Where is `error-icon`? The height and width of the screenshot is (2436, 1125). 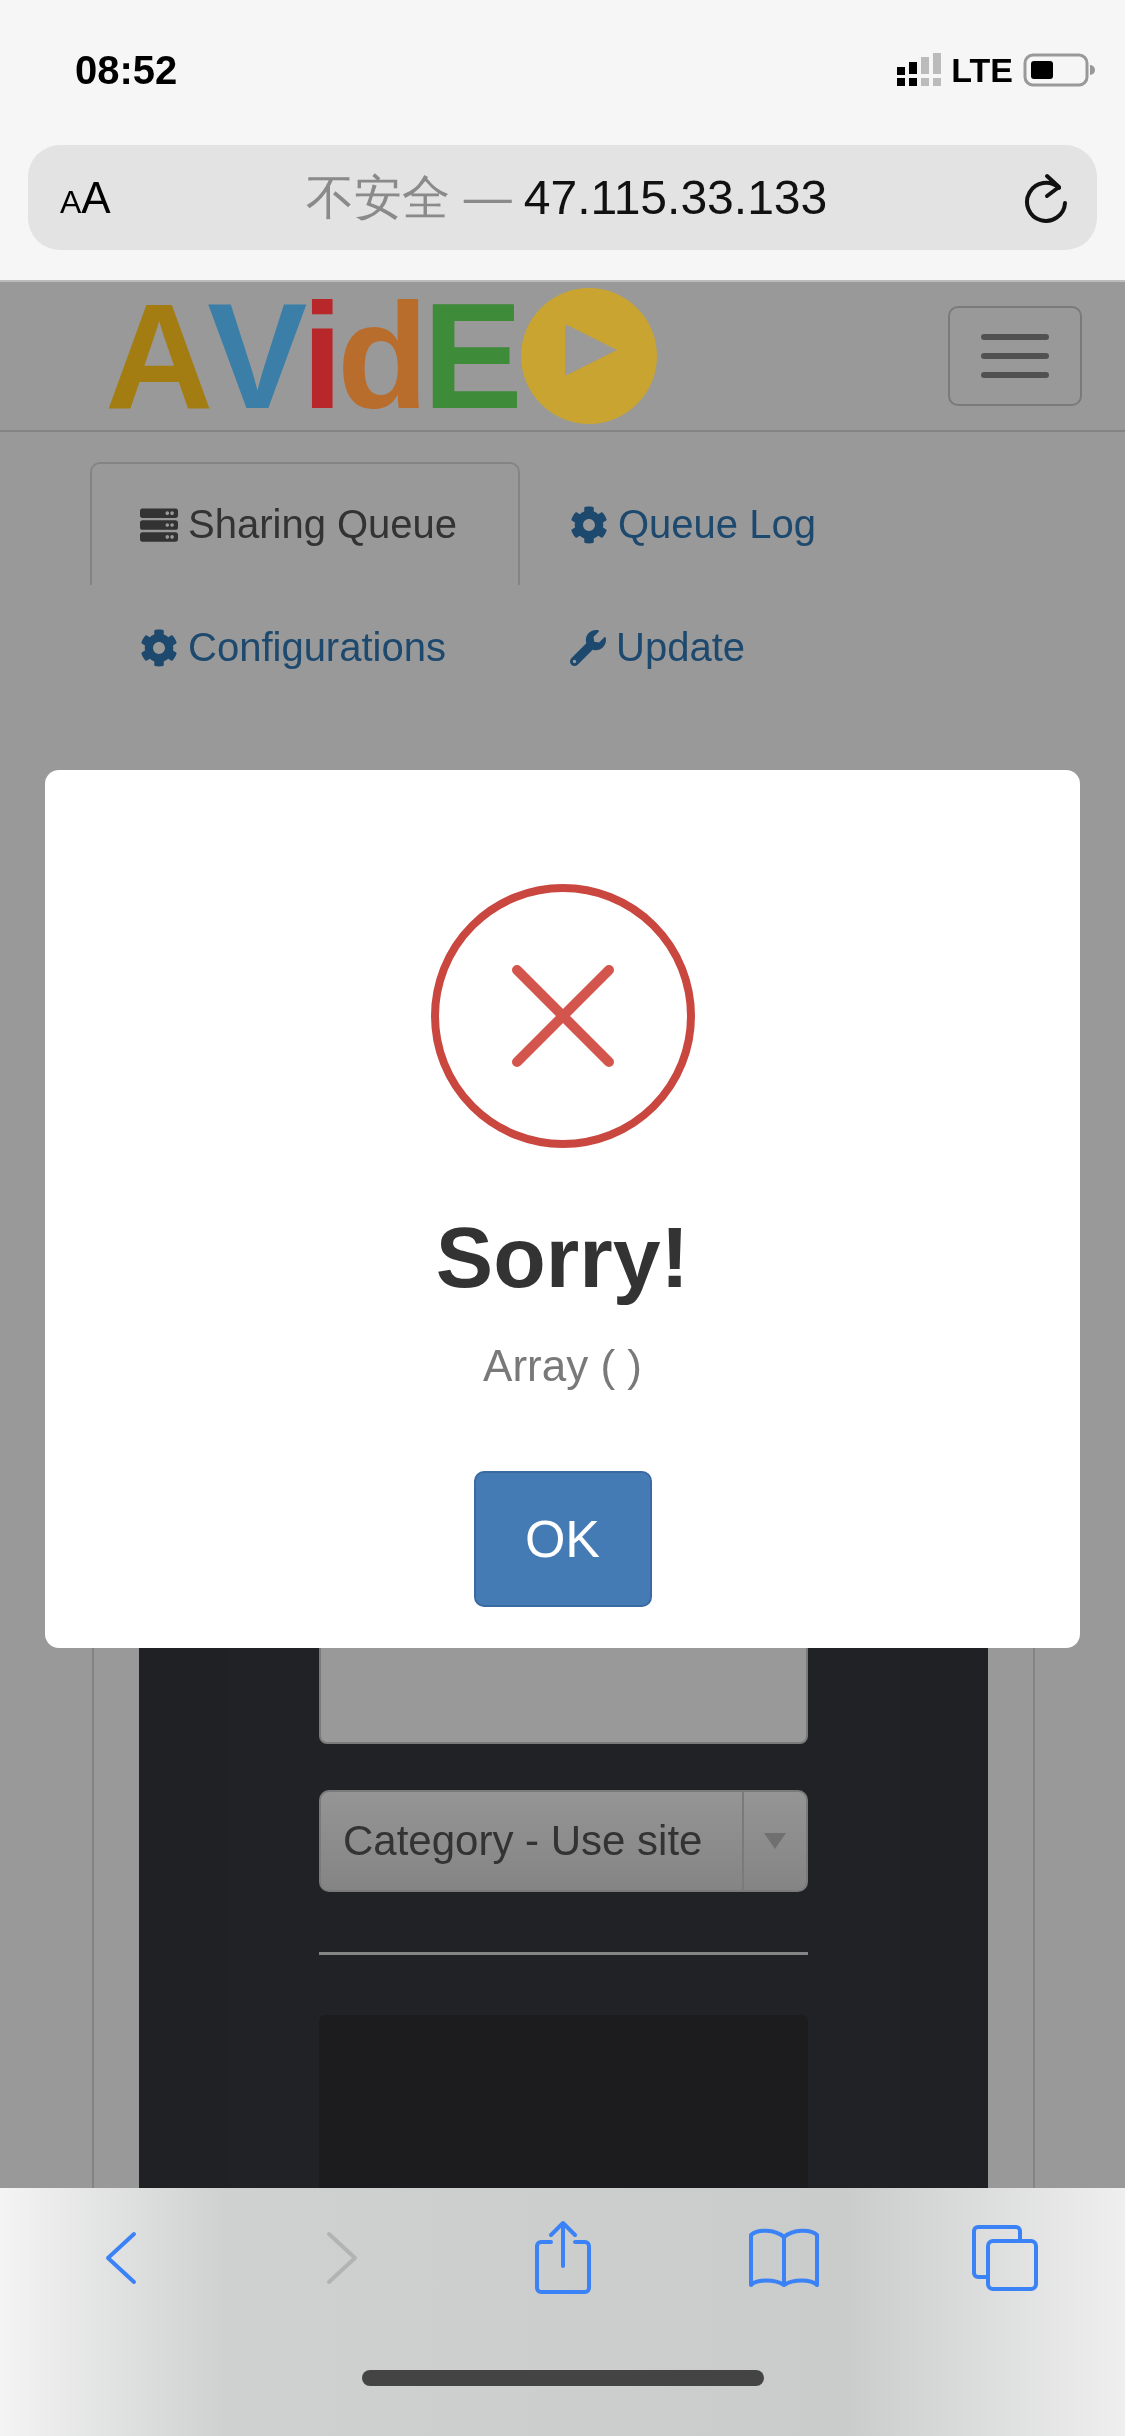
error-icon is located at coordinates (562, 1016).